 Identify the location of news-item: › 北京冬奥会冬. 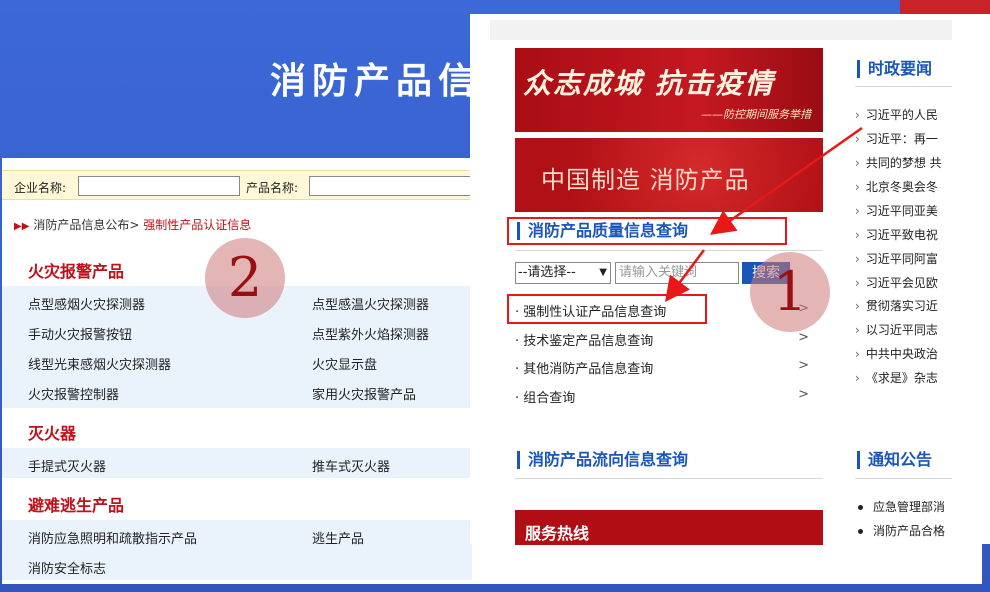
(896, 186).